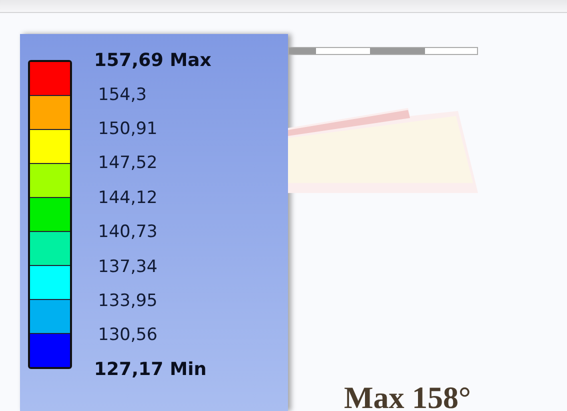  What do you see at coordinates (127, 232) in the screenshot?
I see `scale-value: 140,73` at bounding box center [127, 232].